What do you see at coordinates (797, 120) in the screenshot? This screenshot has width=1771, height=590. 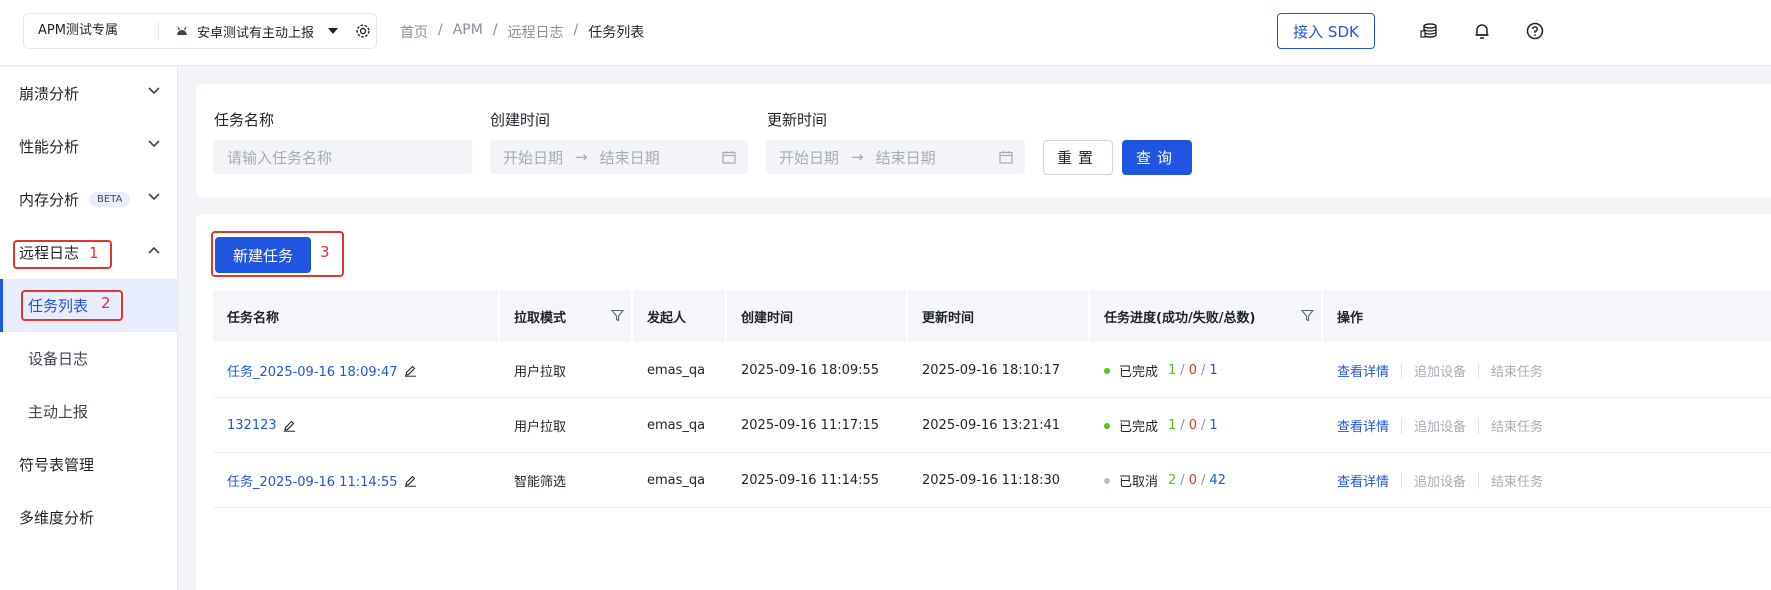 I see `updated-time-label: 更新时间` at bounding box center [797, 120].